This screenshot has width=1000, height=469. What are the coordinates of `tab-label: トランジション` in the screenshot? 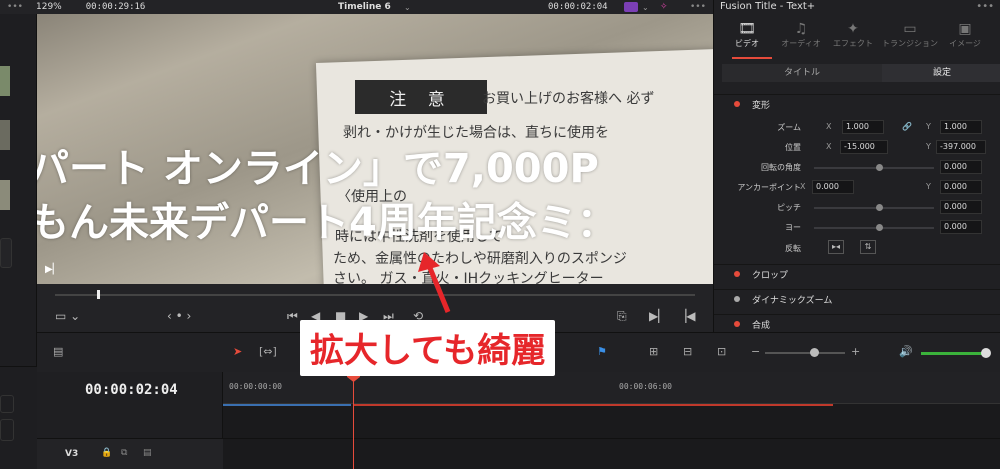 It's located at (910, 43).